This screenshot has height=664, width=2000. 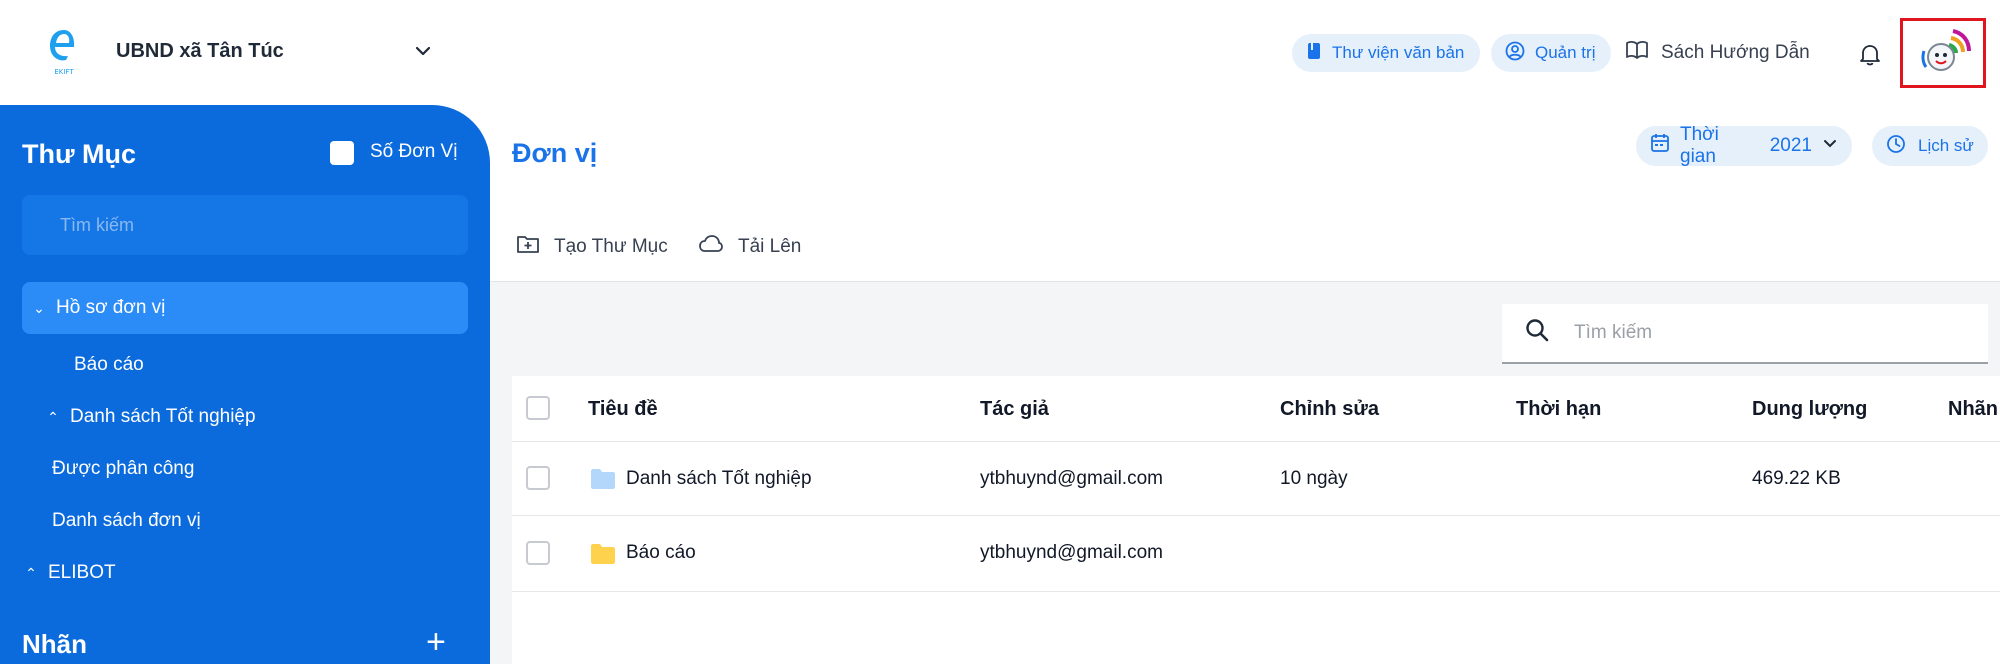 I want to click on upload-label: Tải Lên, so click(x=770, y=246).